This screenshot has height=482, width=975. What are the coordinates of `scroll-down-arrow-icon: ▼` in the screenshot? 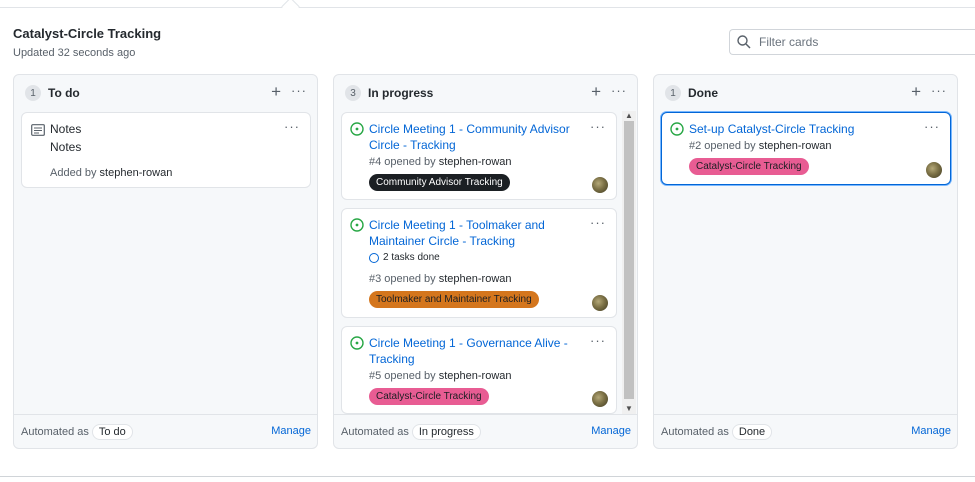 It's located at (629, 409).